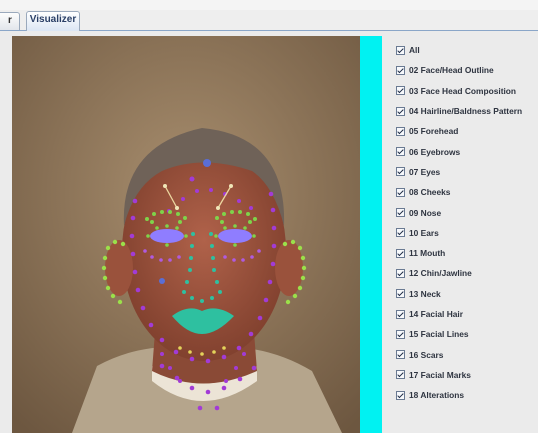 The height and width of the screenshot is (433, 538). I want to click on checkbox-face-head-outline, so click(400, 70).